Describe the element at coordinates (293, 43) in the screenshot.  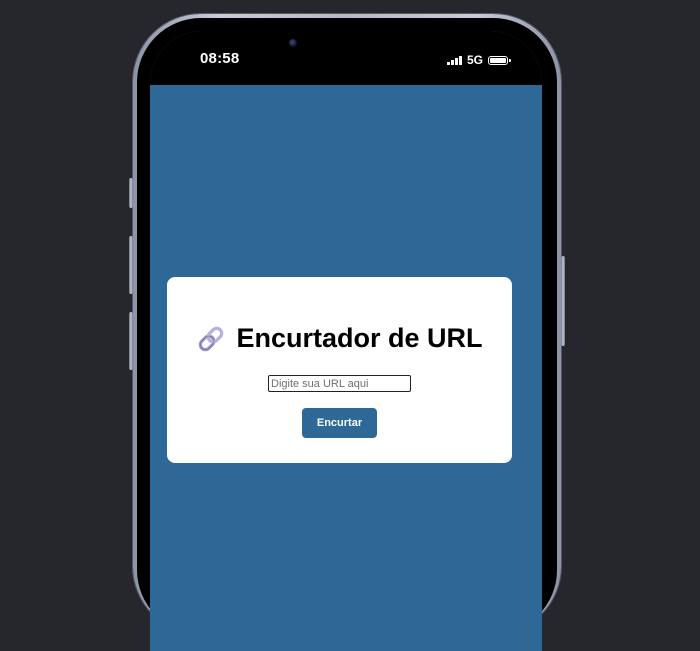
I see `front-camera` at that location.